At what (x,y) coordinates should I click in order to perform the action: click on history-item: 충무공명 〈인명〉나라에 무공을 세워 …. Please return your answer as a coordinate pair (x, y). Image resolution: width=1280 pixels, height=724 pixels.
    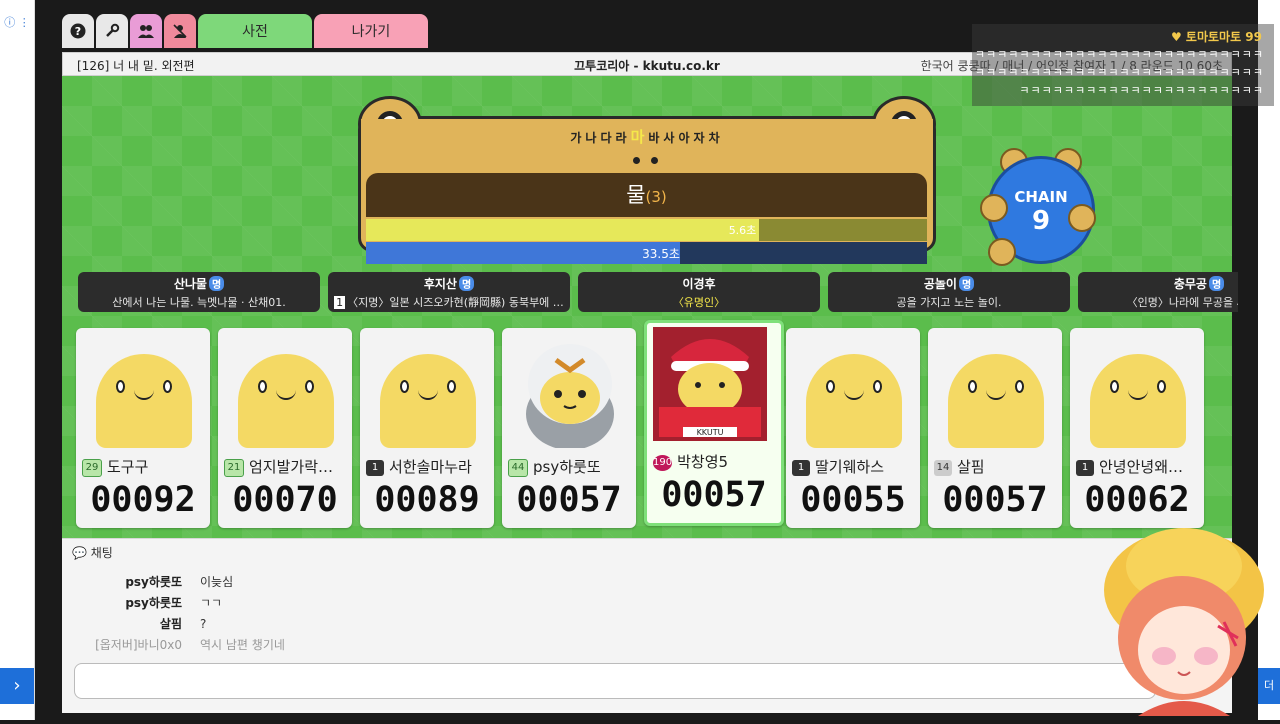
    Looking at the image, I should click on (1158, 292).